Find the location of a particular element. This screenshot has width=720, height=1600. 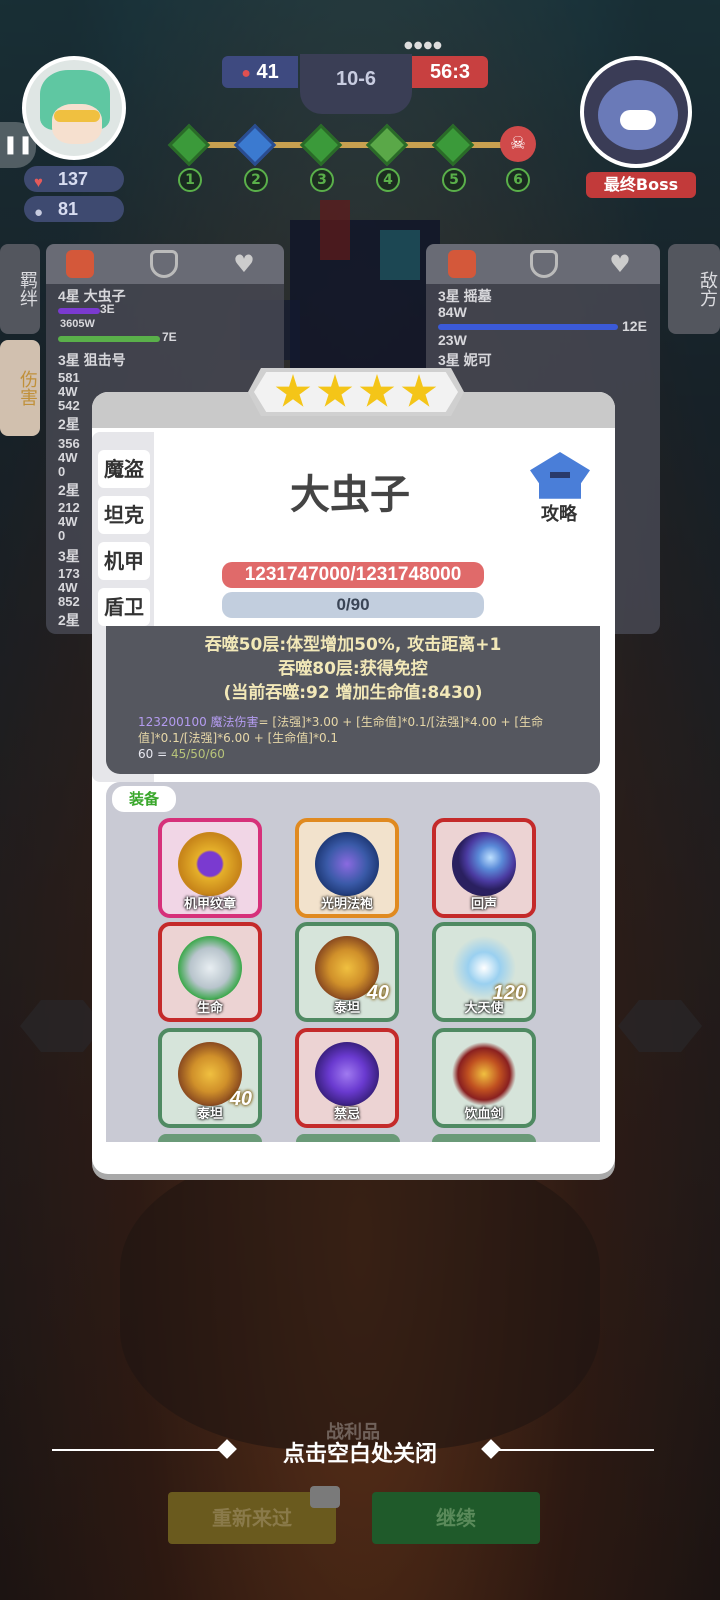

loot-label: 战利品 is located at coordinates (353, 1432).